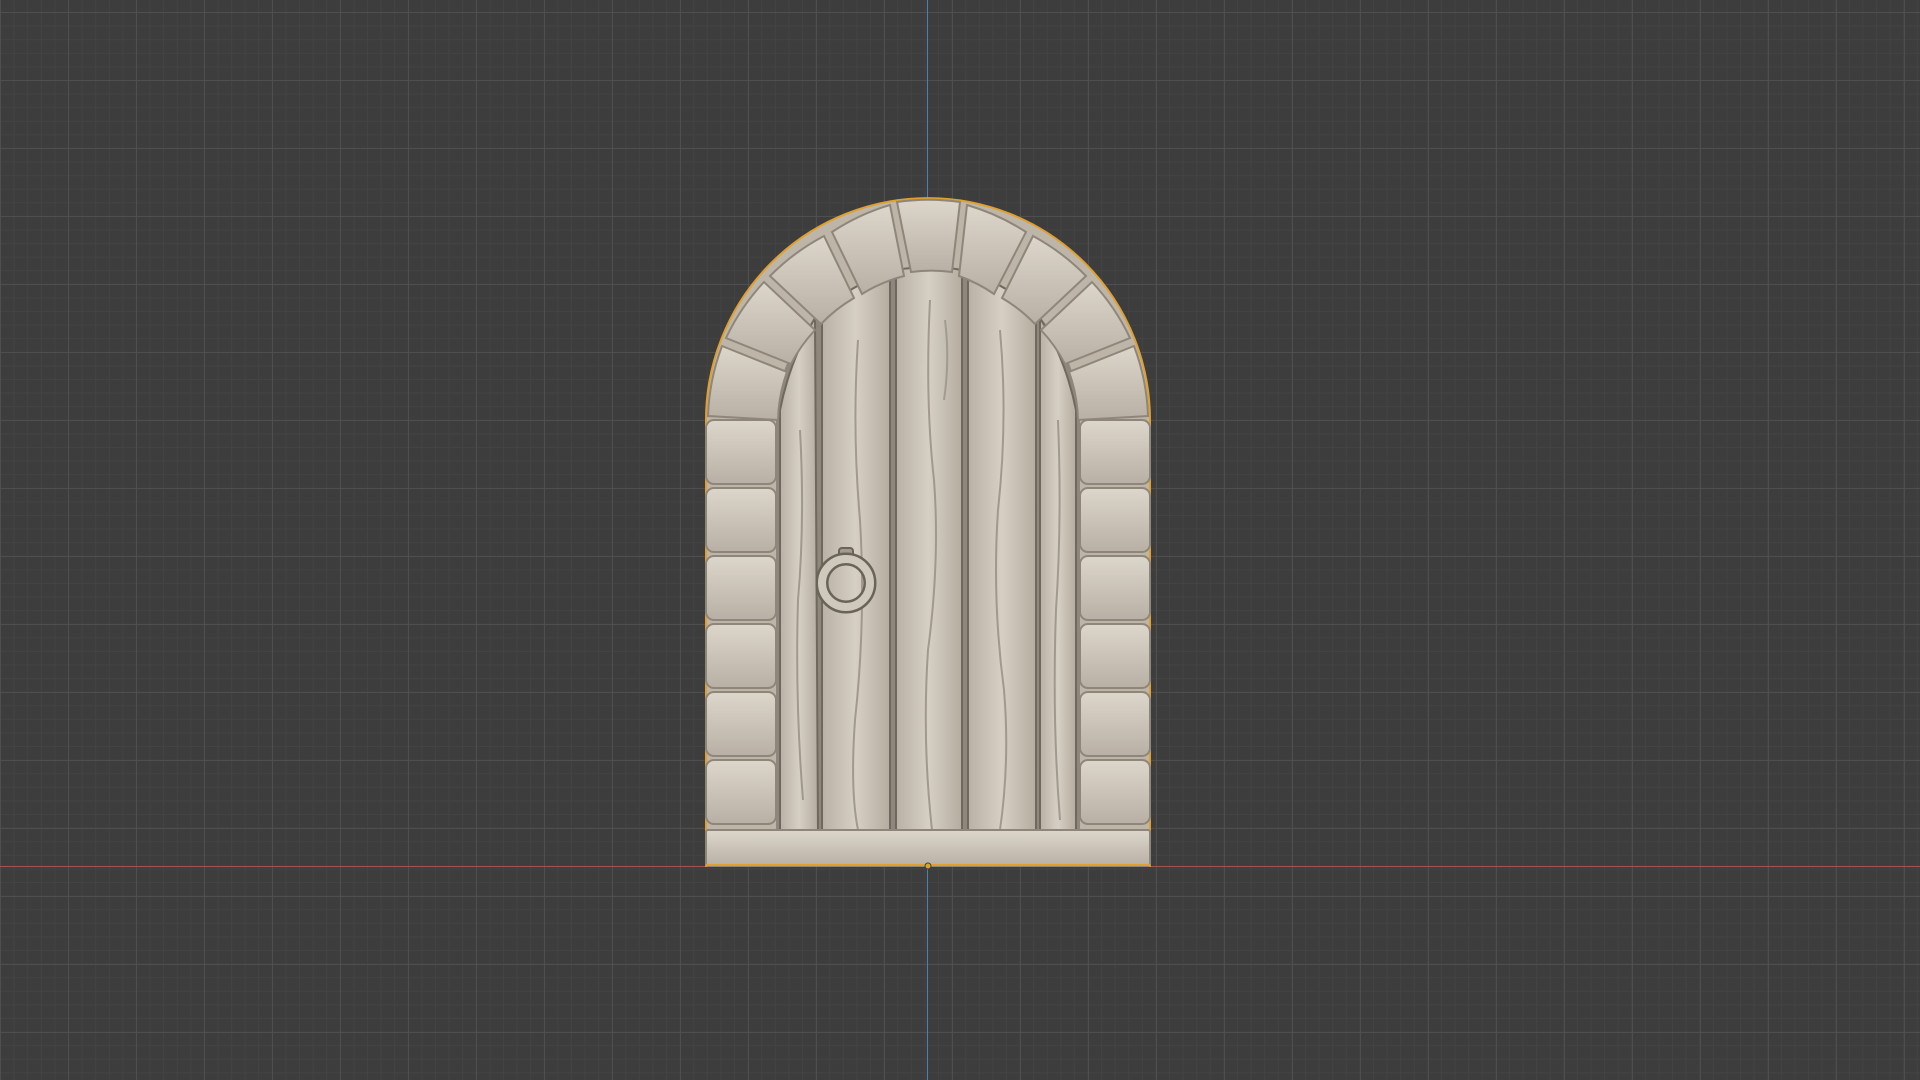 This screenshot has width=1920, height=1080. Describe the element at coordinates (928, 550) in the screenshot. I see `door-planks` at that location.